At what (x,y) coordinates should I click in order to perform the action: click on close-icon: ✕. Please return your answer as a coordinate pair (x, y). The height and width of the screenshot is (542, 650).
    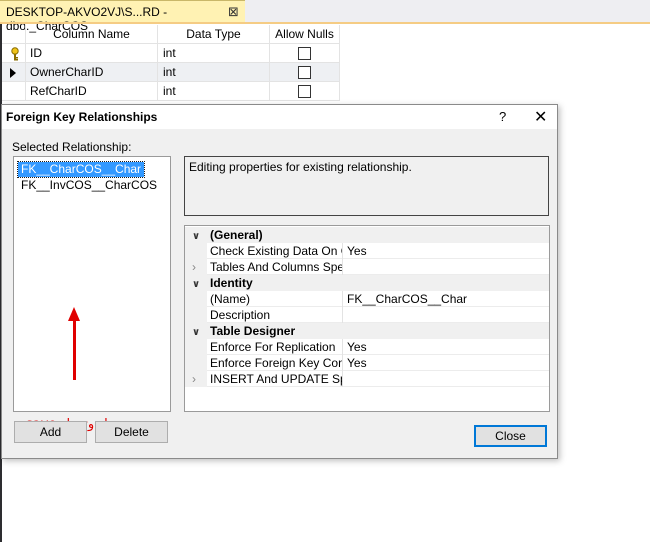
    Looking at the image, I should click on (540, 117).